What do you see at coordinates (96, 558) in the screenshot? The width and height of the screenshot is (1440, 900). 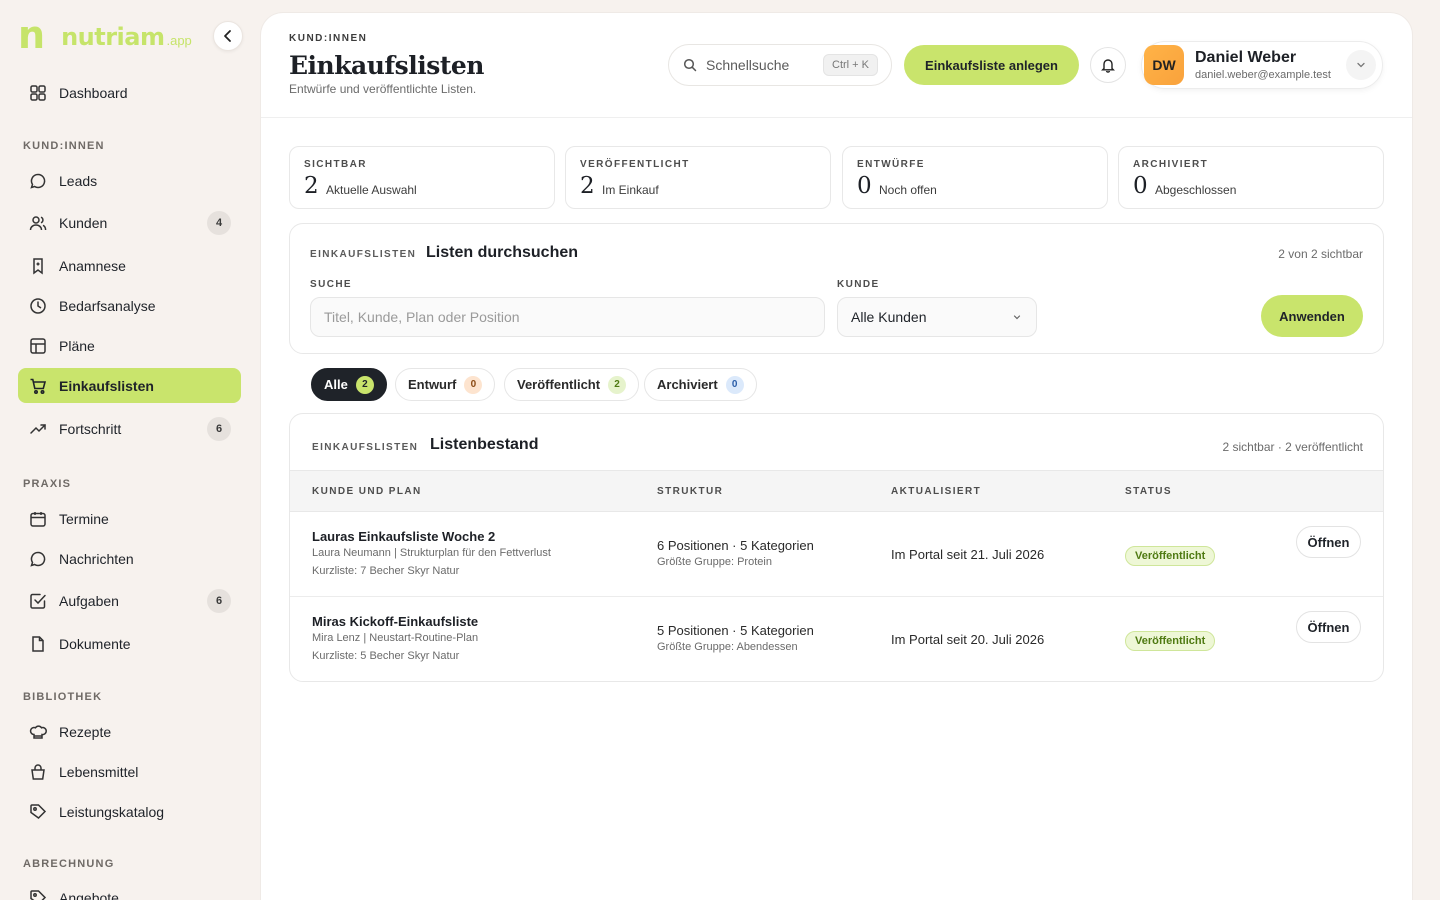 I see `sidebar-item-label: Nachrichten` at bounding box center [96, 558].